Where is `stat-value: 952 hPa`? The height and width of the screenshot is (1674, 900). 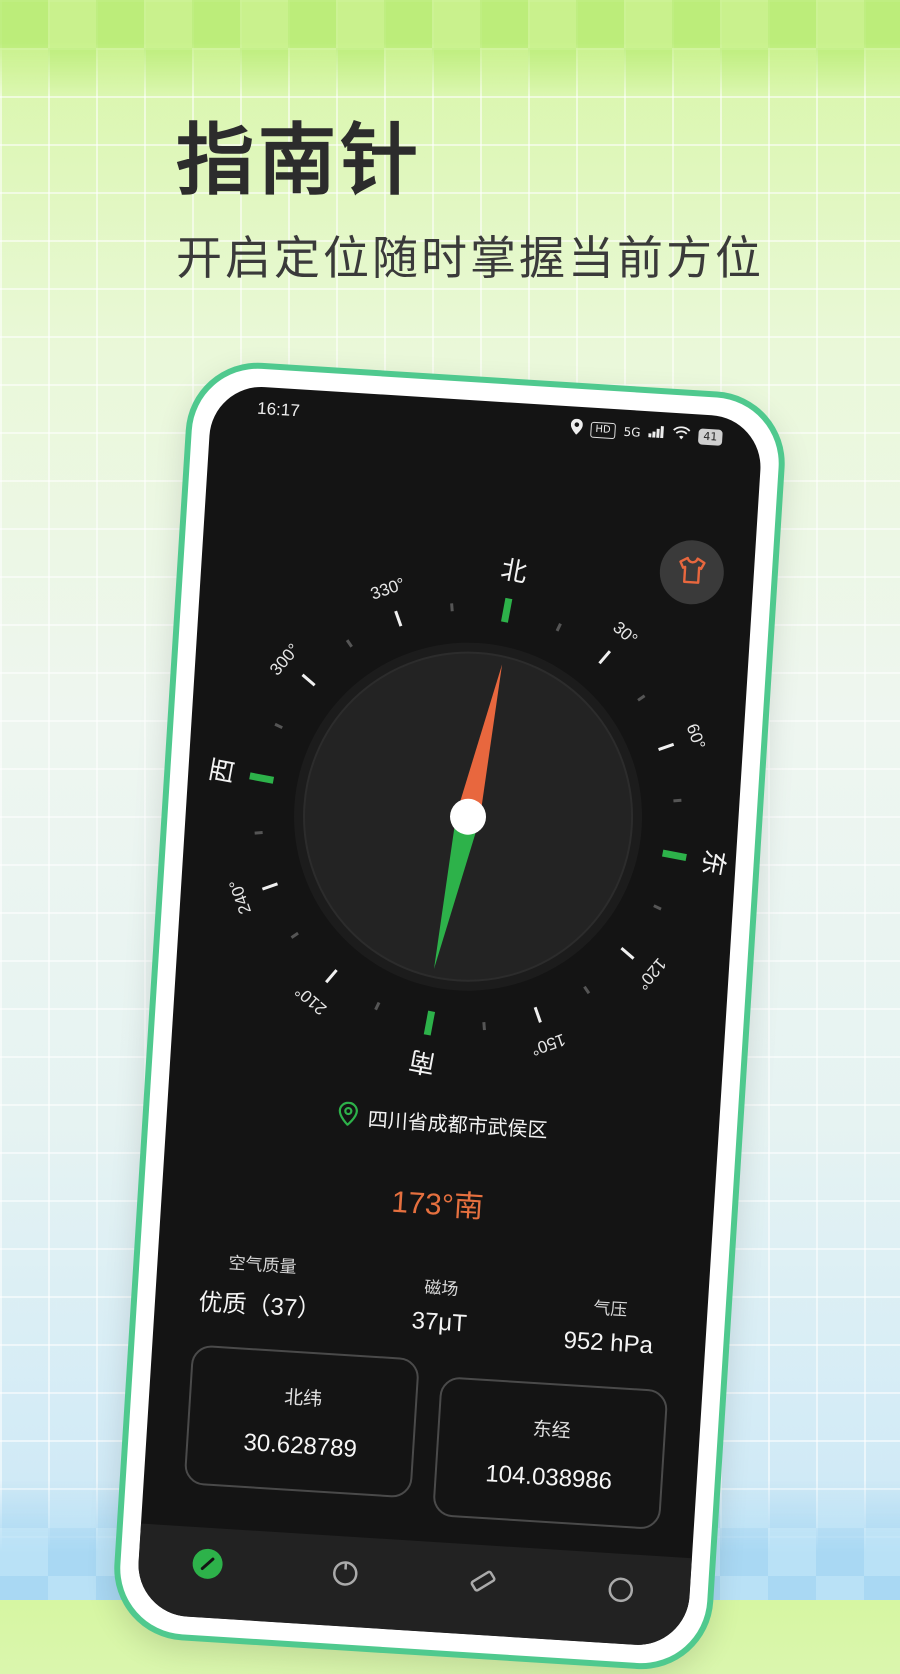 stat-value: 952 hPa is located at coordinates (608, 1343).